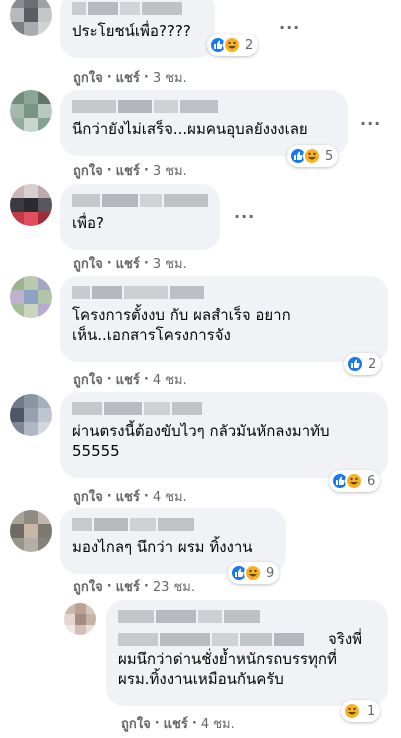  I want to click on comment-bubble: เพื่อ?, so click(140, 217).